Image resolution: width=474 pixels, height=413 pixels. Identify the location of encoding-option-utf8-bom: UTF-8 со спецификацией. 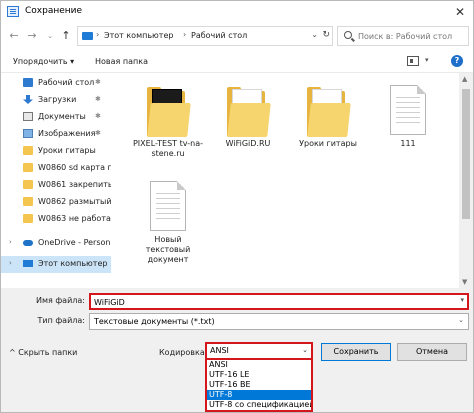
(259, 405).